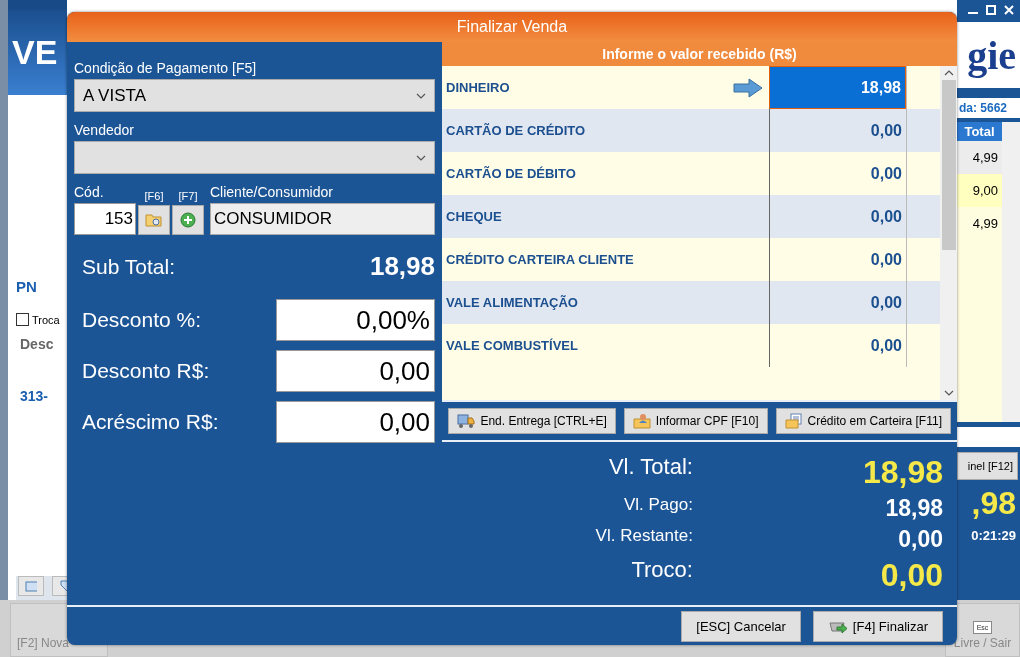 The height and width of the screenshot is (657, 1020). What do you see at coordinates (27, 286) in the screenshot?
I see `search-label: PN` at bounding box center [27, 286].